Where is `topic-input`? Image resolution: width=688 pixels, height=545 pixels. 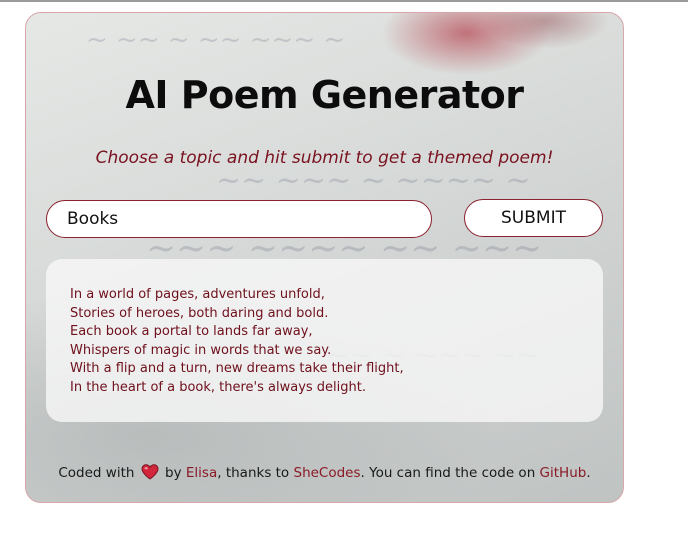 topic-input is located at coordinates (239, 219).